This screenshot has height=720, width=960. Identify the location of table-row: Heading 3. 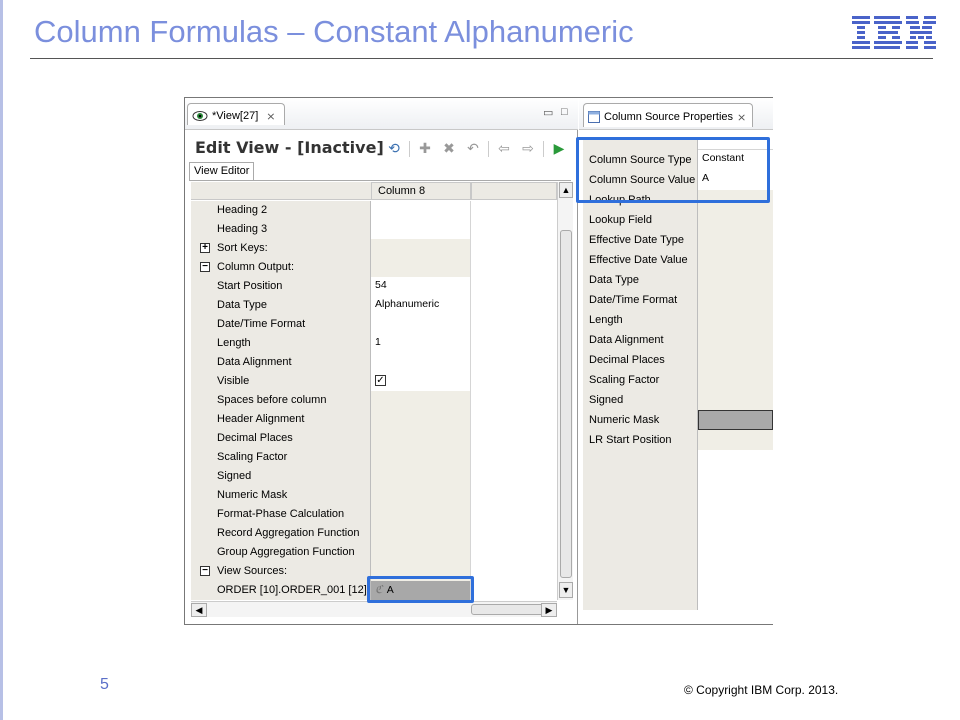
(374, 229).